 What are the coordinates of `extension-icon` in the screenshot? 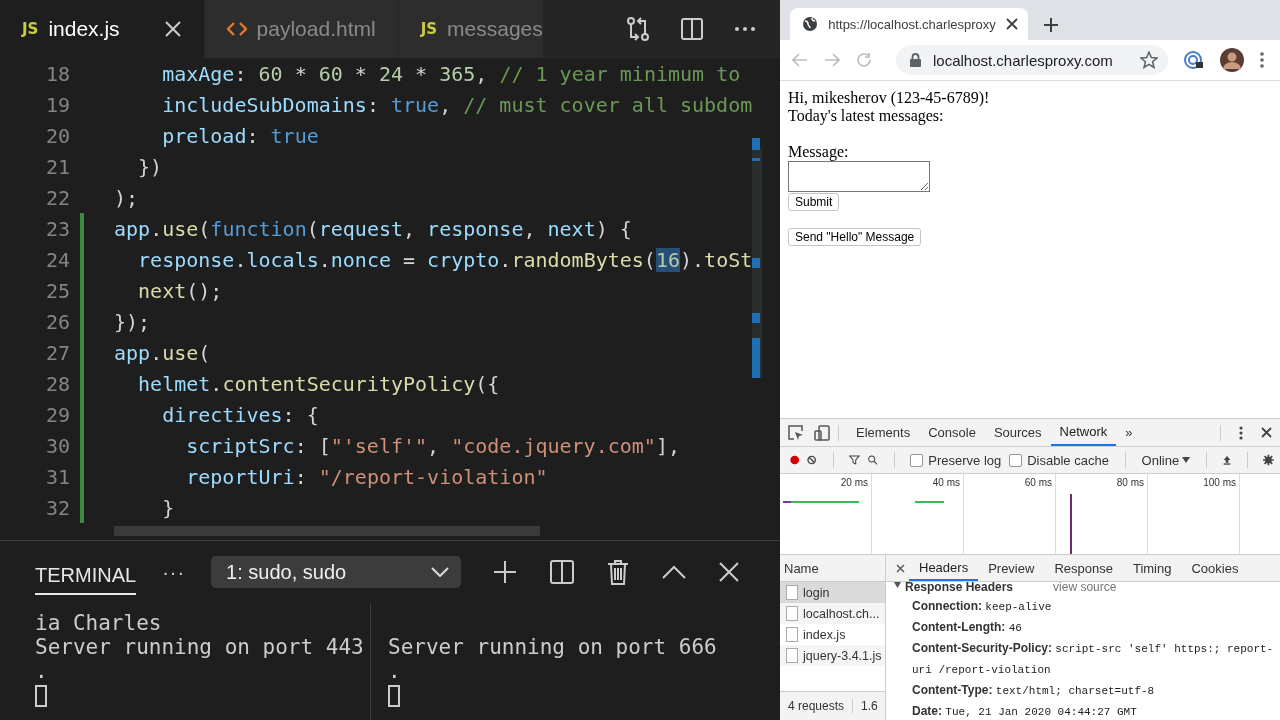 It's located at (1194, 60).